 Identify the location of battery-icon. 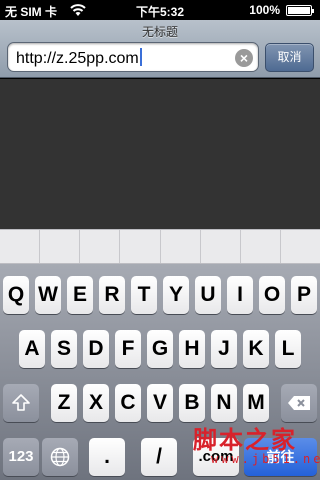
(300, 10).